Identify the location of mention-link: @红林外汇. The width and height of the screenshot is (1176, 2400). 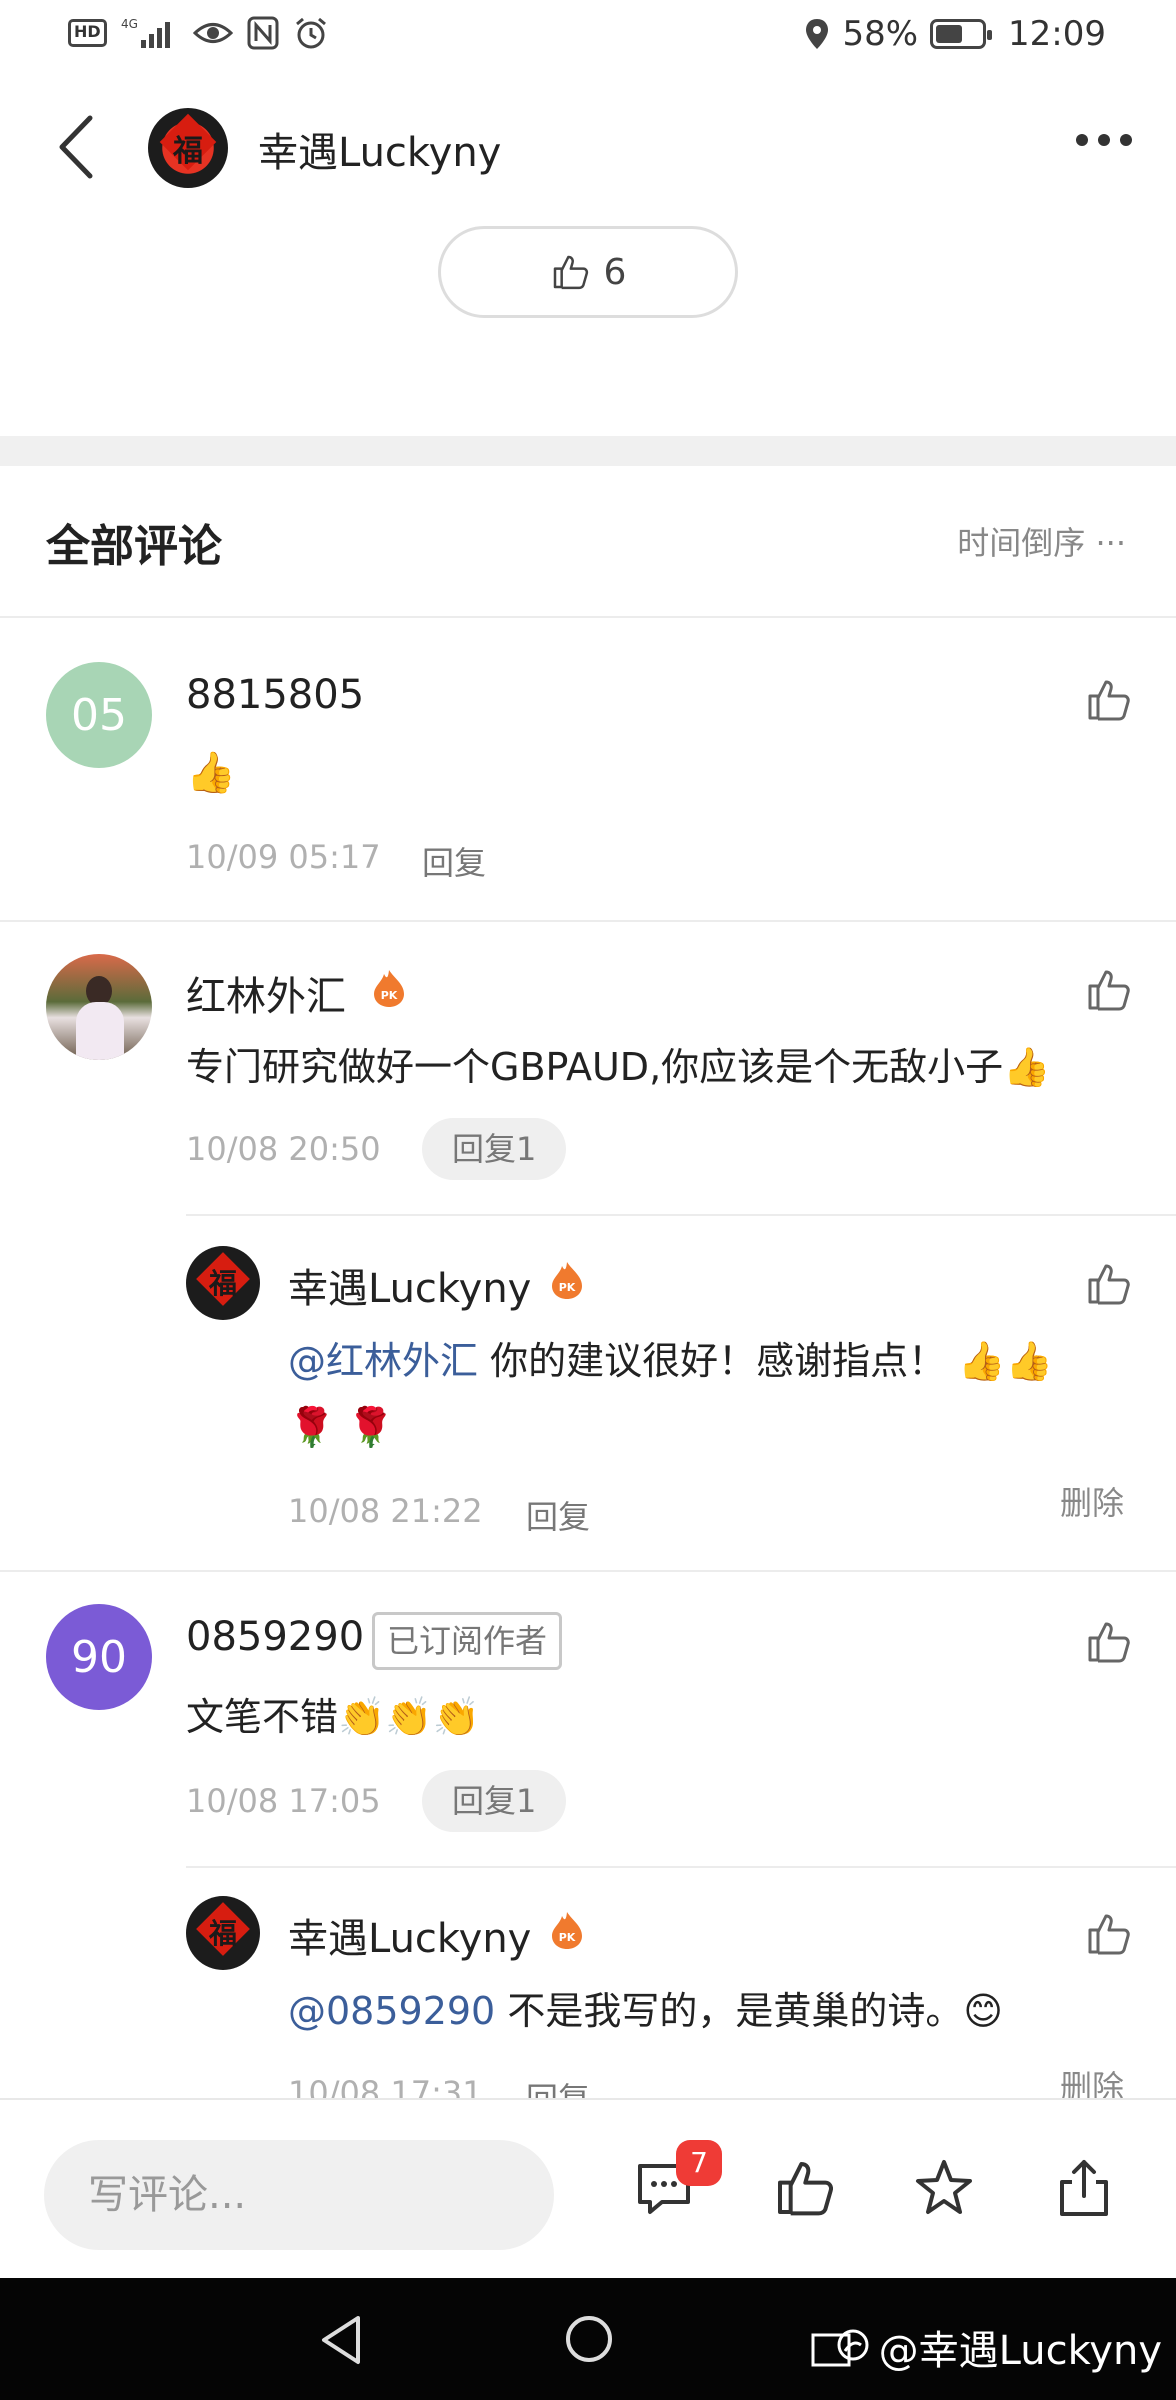
(383, 1361).